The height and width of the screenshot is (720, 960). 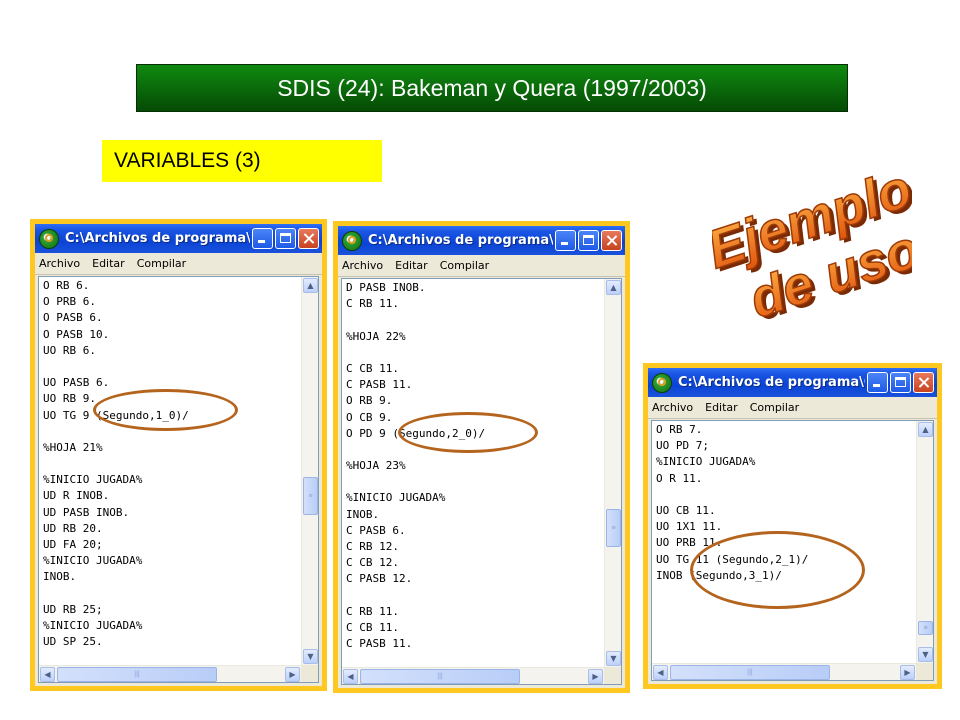 What do you see at coordinates (416, 433) in the screenshot?
I see `code-line: O PD 9 (Segundo,2_0)/` at bounding box center [416, 433].